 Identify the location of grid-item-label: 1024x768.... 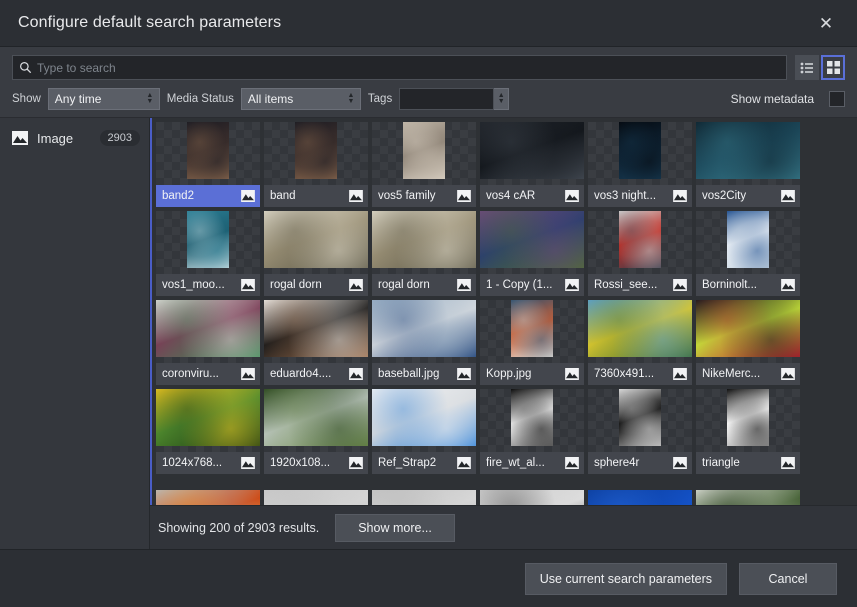
(192, 463).